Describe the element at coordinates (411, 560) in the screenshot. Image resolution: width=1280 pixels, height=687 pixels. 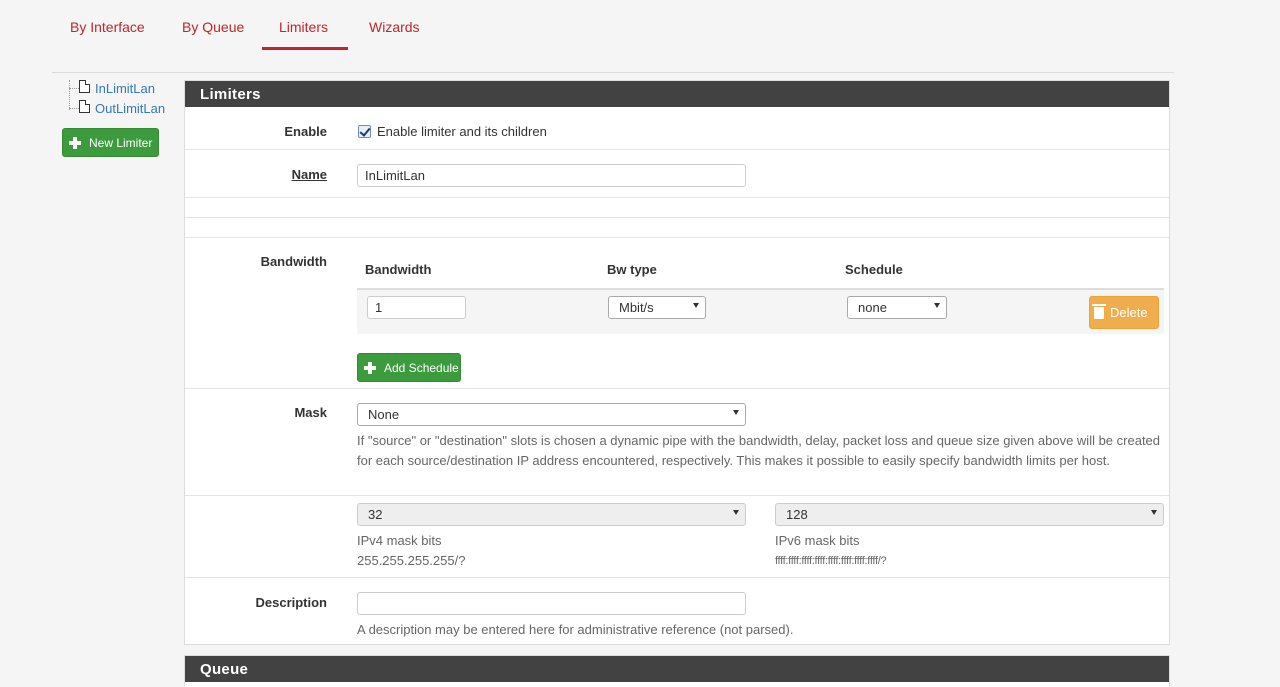
I see `ipv4-help-sub: 255.255.255.255/?` at that location.